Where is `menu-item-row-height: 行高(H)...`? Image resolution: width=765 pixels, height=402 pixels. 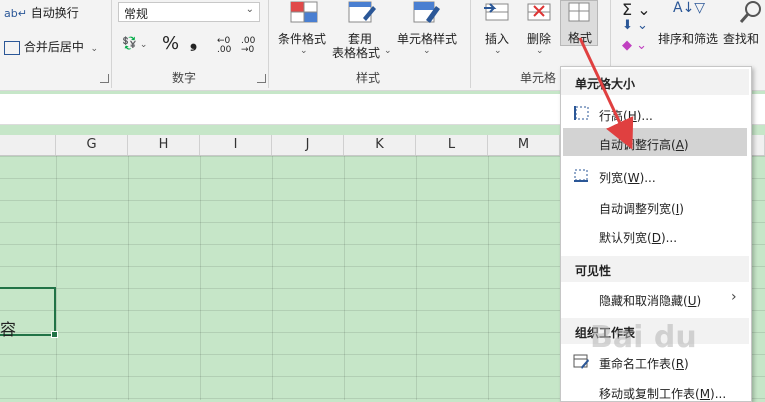
menu-item-row-height: 行高(H)... is located at coordinates (626, 115).